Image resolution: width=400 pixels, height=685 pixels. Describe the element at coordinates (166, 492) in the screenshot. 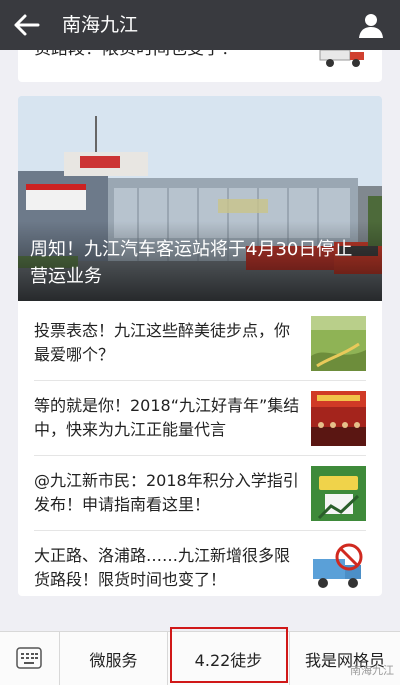

I see `article-title: @九江新市民：2018年积分入学指引发布！申请指南看这里！` at that location.